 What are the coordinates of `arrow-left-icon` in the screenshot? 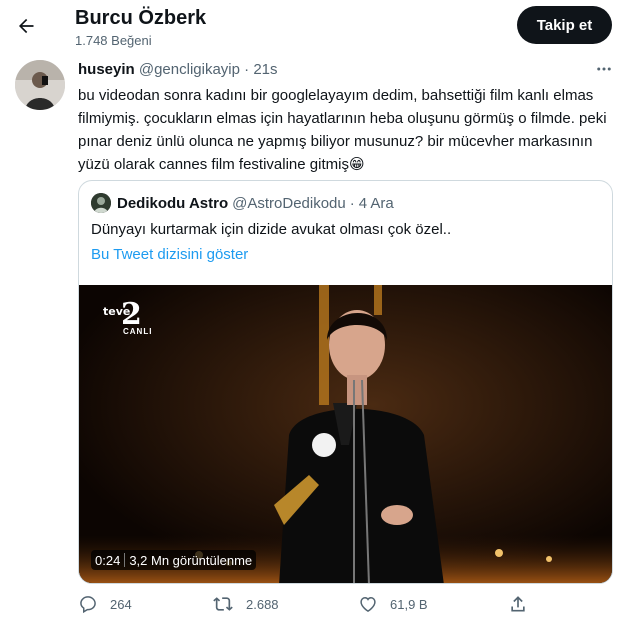 It's located at (26, 26).